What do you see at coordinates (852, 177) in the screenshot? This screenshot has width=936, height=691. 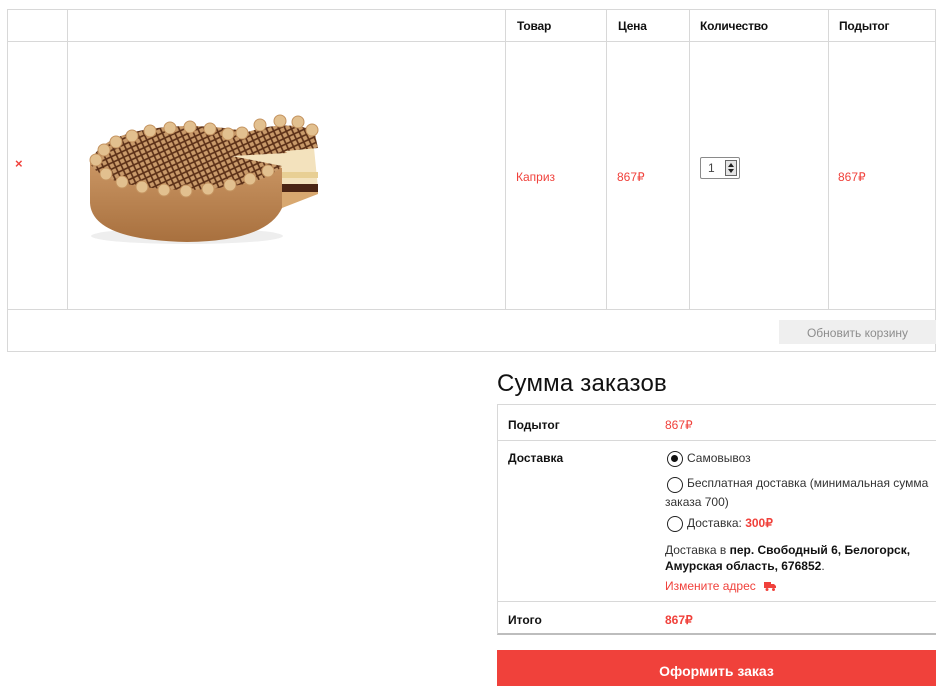 I see `product-subtotal: 867₽` at bounding box center [852, 177].